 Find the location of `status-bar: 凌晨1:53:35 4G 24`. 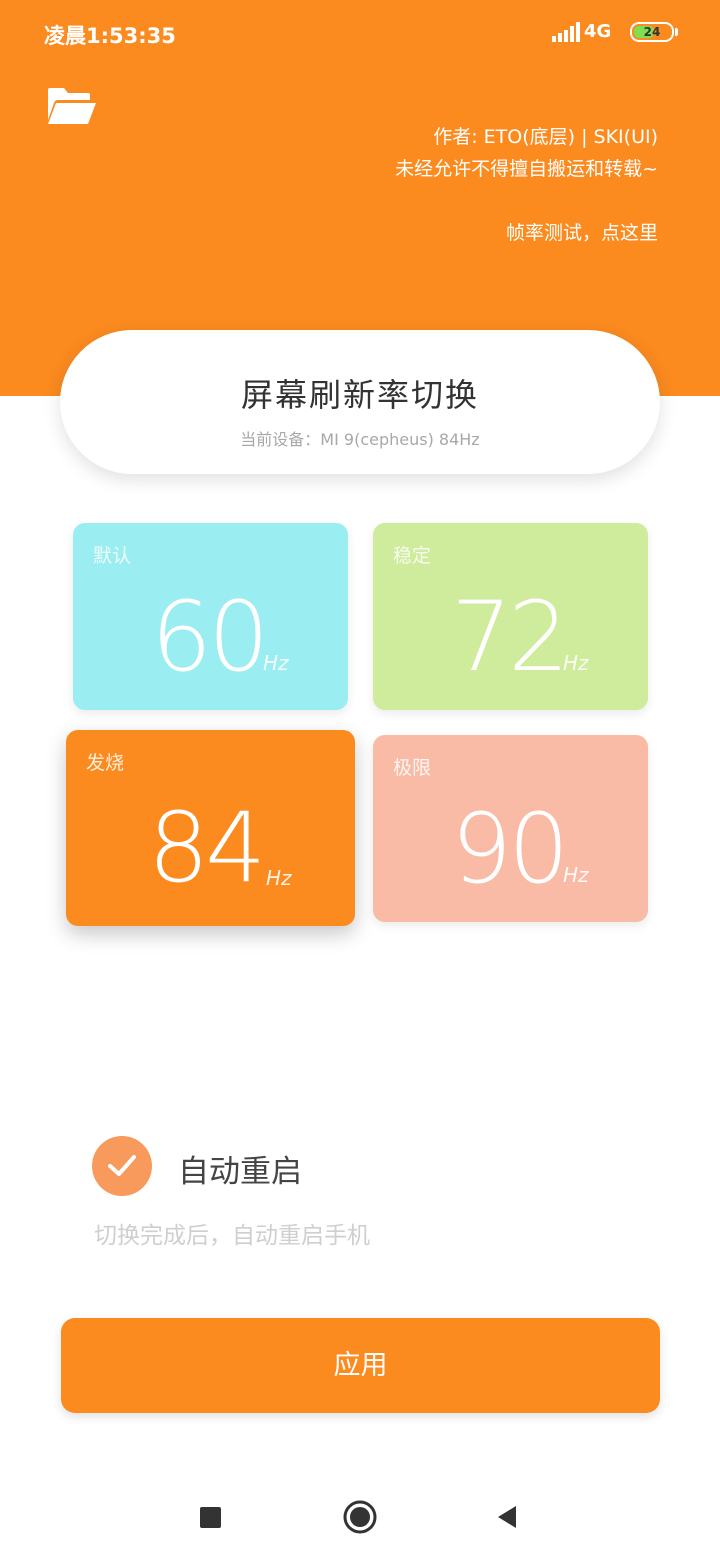

status-bar: 凌晨1:53:35 4G 24 is located at coordinates (360, 33).